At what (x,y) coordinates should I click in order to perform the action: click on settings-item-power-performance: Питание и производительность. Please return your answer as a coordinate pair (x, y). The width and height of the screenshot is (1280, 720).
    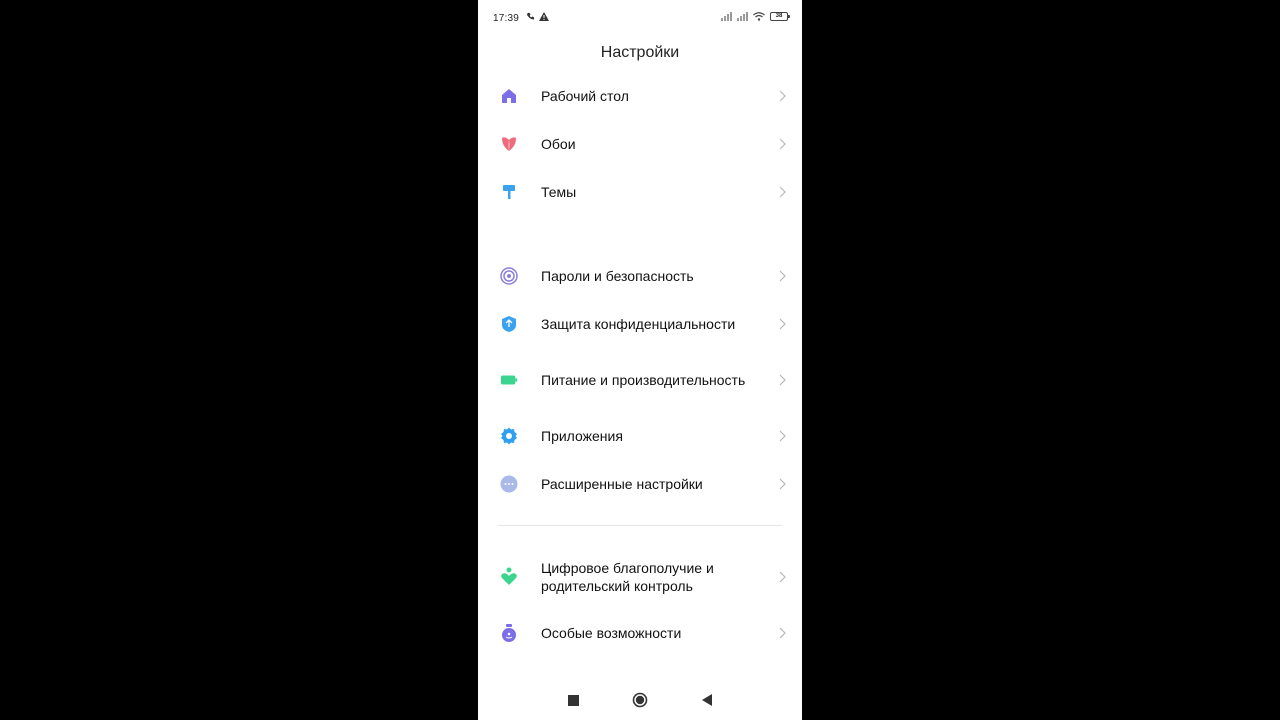
    Looking at the image, I should click on (640, 380).